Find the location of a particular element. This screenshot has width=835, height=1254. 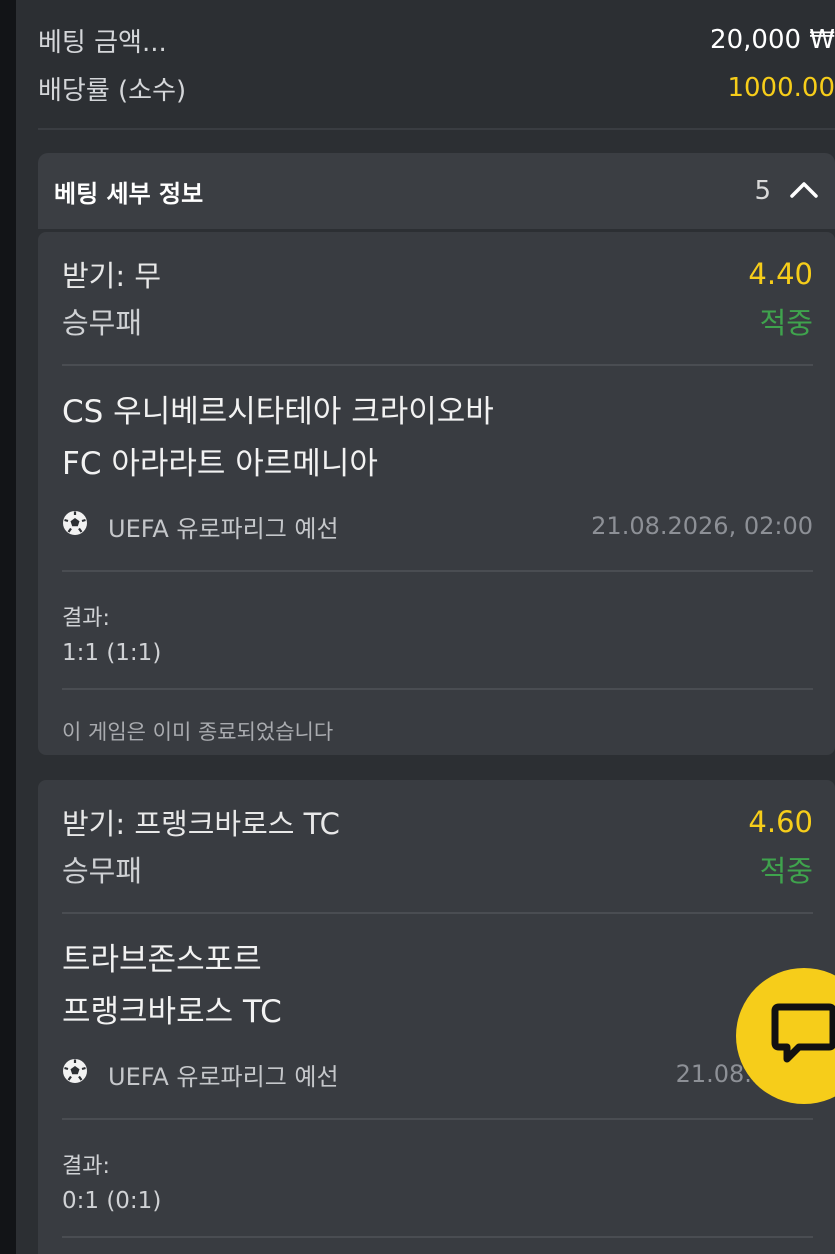

match-datetime: 21.08.2026, 02:00 is located at coordinates (702, 526).